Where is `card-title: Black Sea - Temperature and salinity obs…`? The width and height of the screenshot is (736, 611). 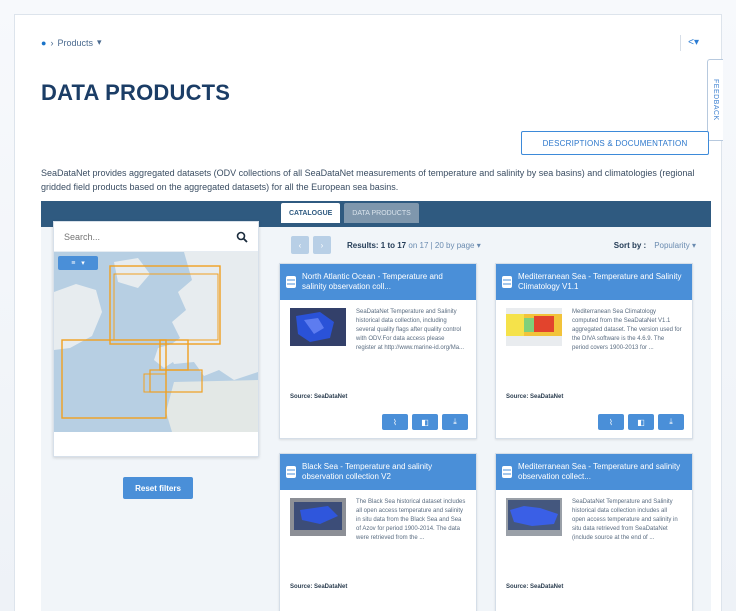 card-title: Black Sea - Temperature and salinity obs… is located at coordinates (385, 472).